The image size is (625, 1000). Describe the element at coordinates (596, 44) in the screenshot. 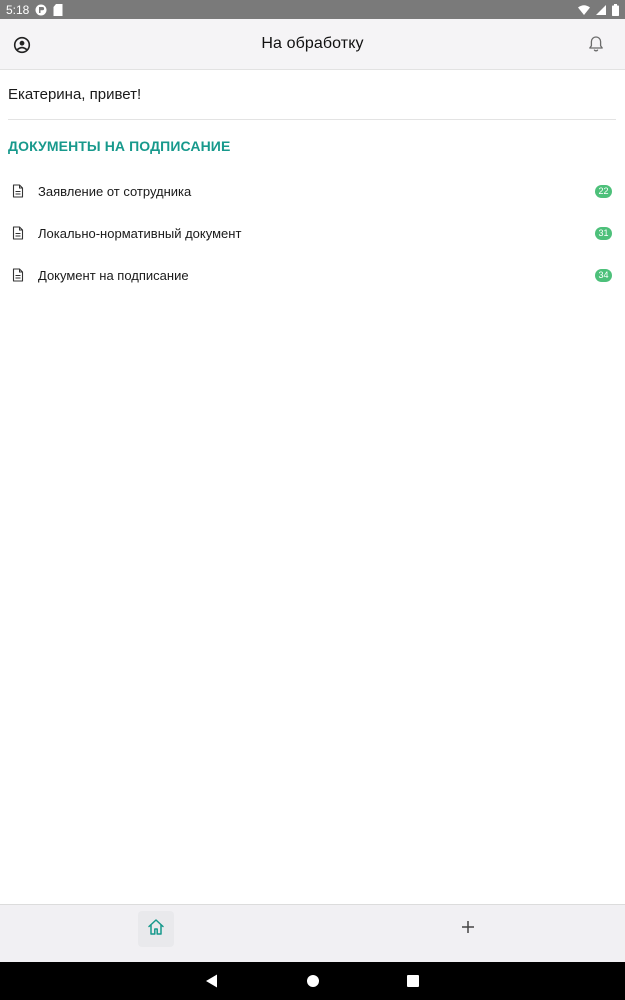

I see `bell-icon` at that location.